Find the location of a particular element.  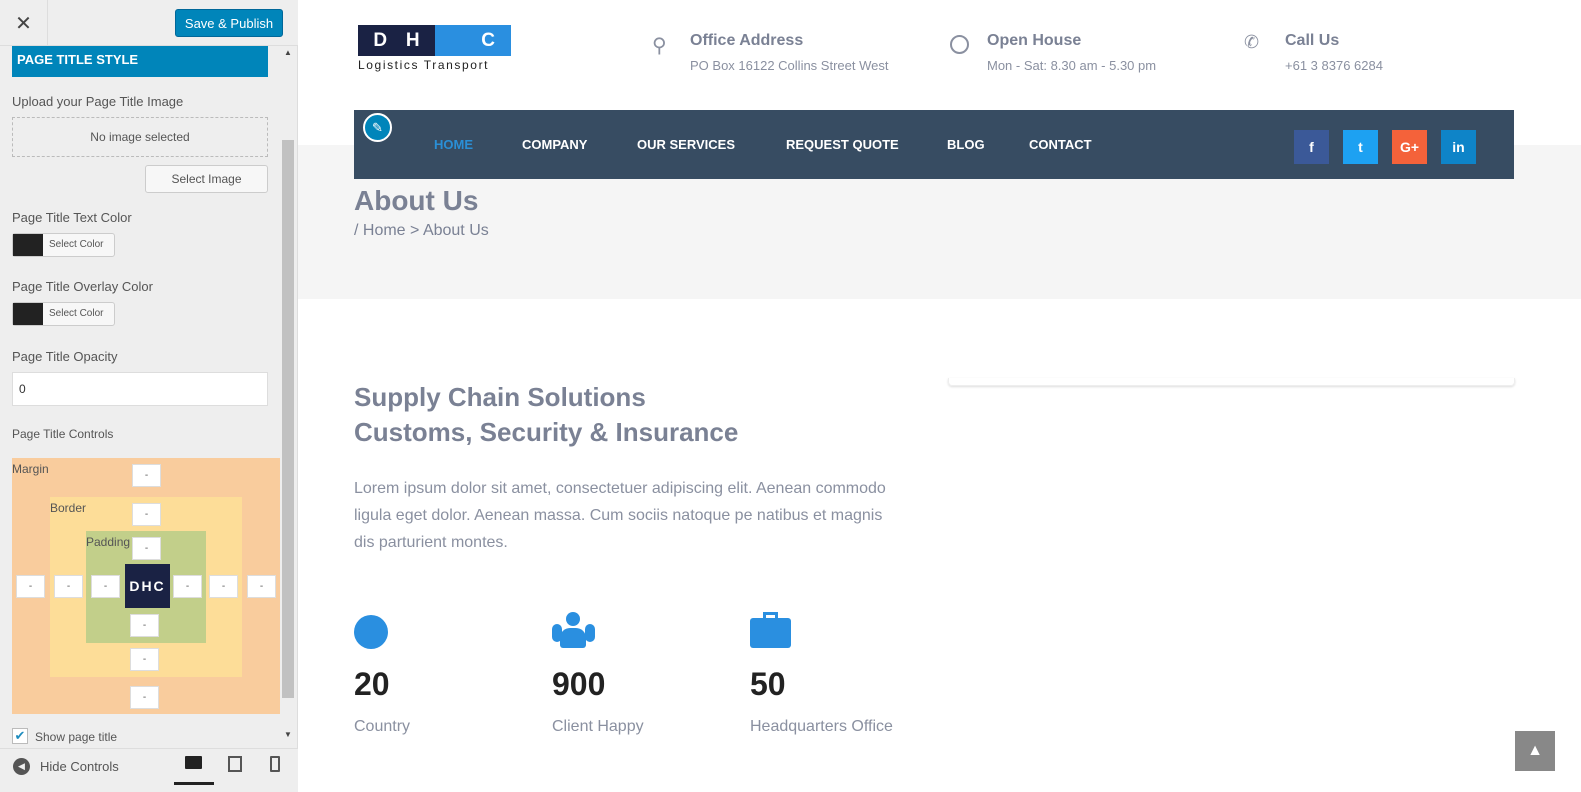

nav-home: HOME is located at coordinates (453, 144).